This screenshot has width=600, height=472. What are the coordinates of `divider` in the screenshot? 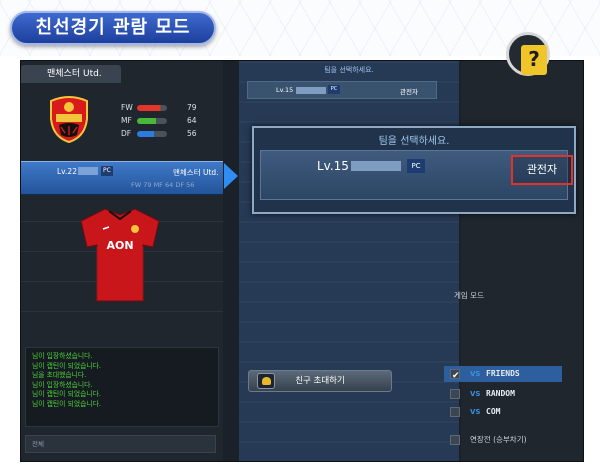 It's located at (122, 311).